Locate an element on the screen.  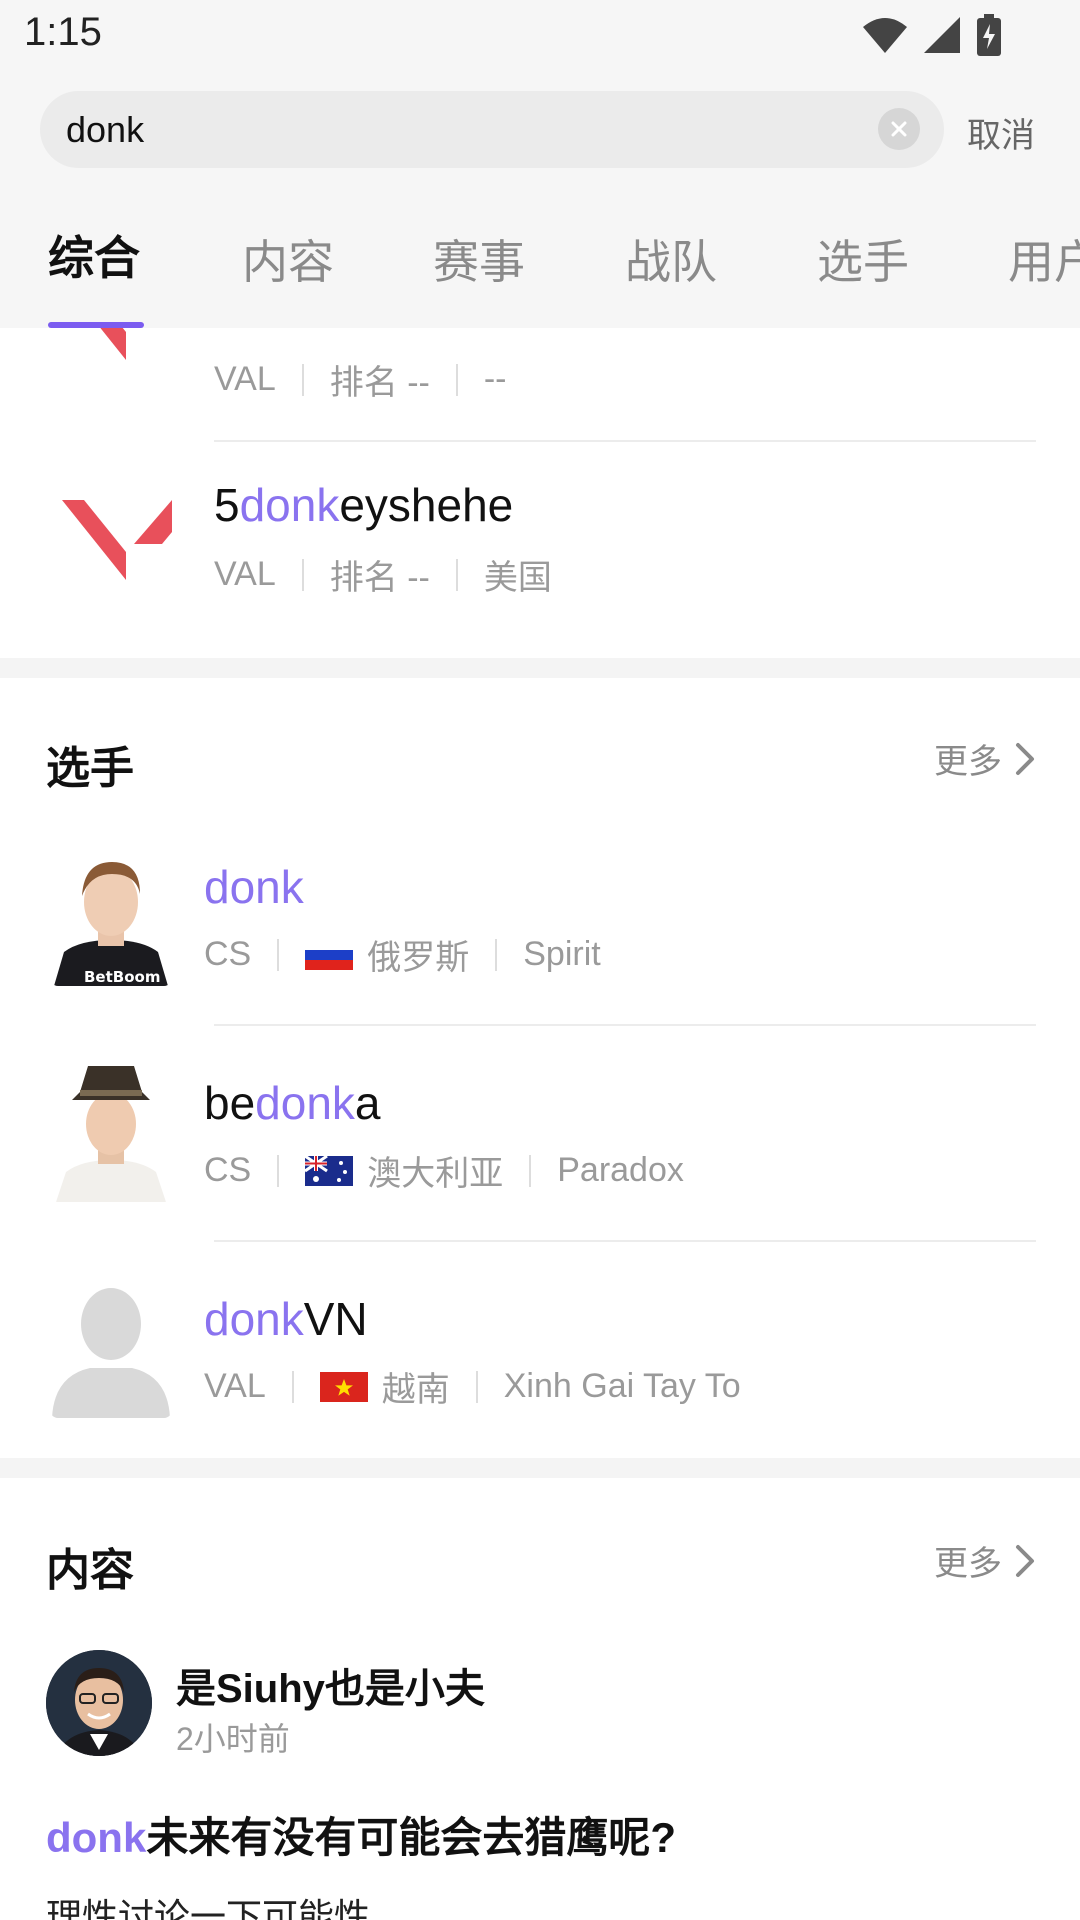
post-time: 2小时前 is located at coordinates (233, 1739).